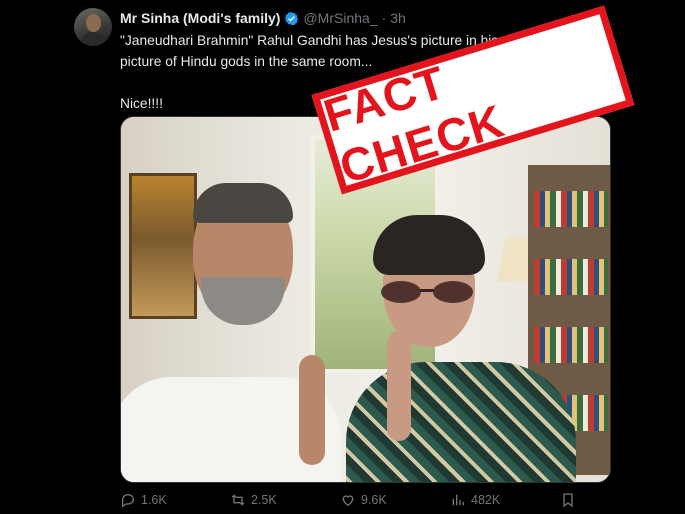 This screenshot has width=685, height=514. Describe the element at coordinates (486, 500) in the screenshot. I see `views-count: 482K` at that location.